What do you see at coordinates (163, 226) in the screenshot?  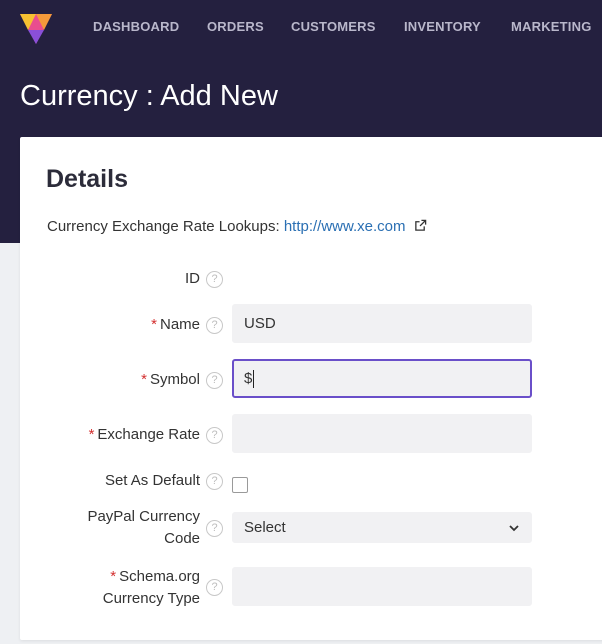 I see `lookup-label: Currency Exchange Rate Lookups:` at bounding box center [163, 226].